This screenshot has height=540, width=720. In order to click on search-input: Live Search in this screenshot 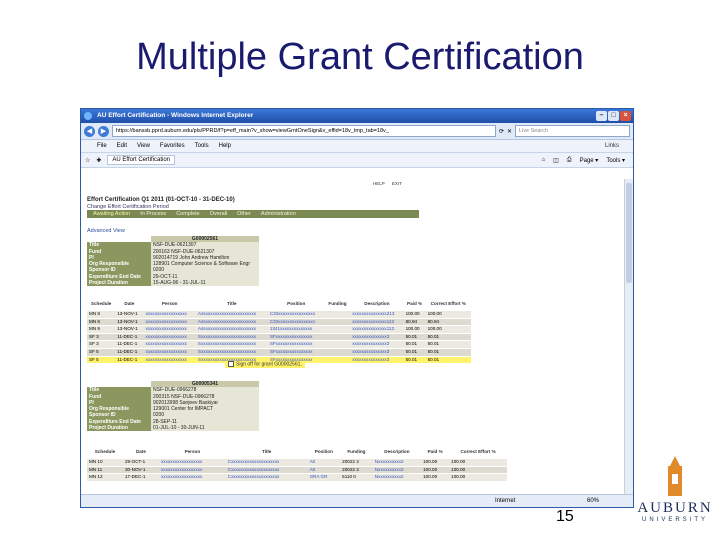, I will do `click(572, 131)`.